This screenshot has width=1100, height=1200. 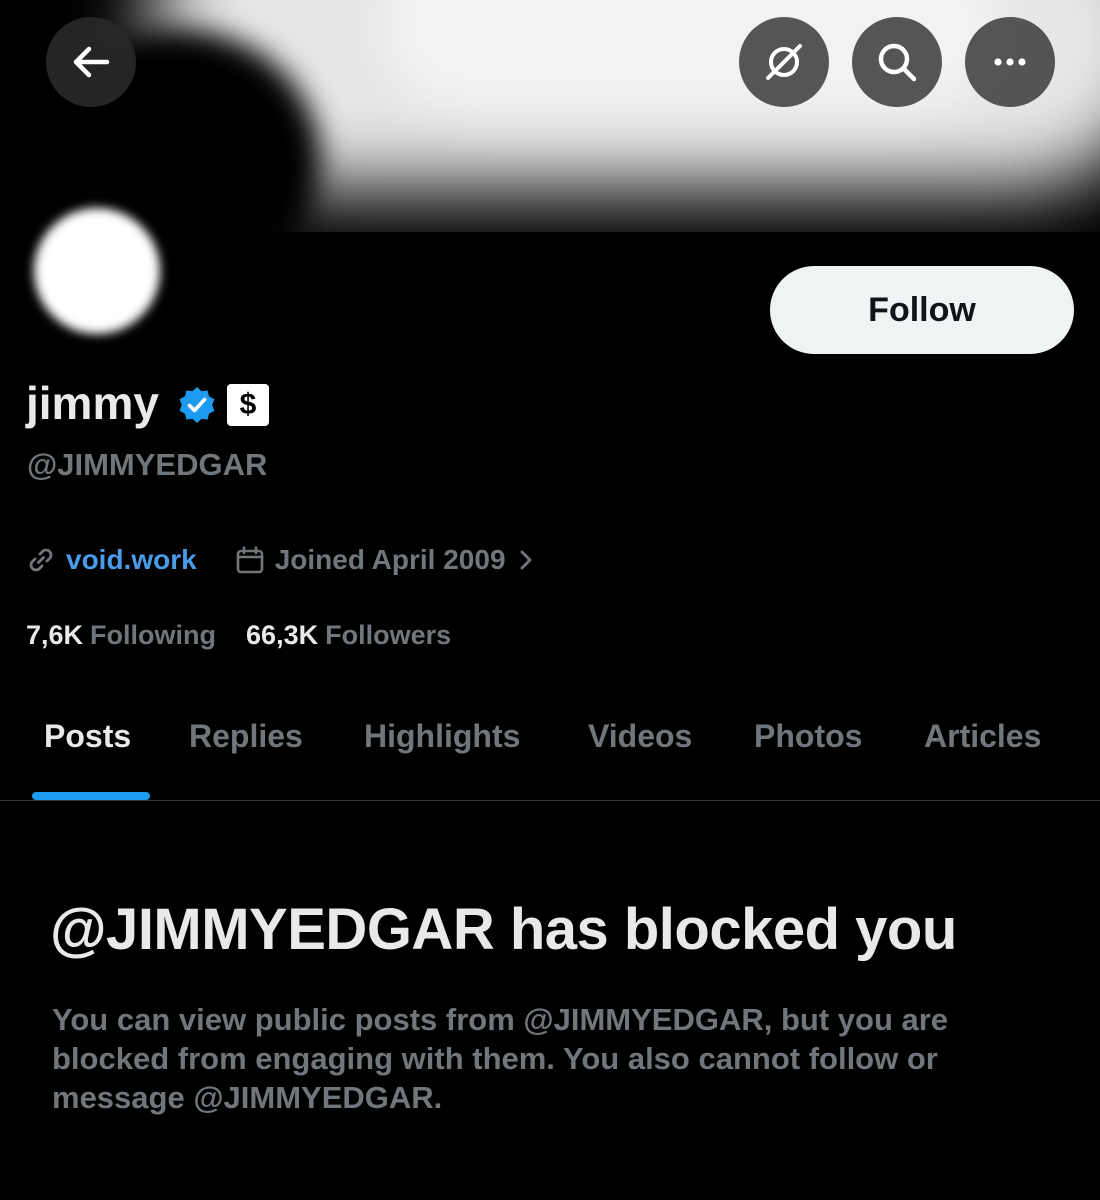 I want to click on following-label: Following, so click(x=153, y=635).